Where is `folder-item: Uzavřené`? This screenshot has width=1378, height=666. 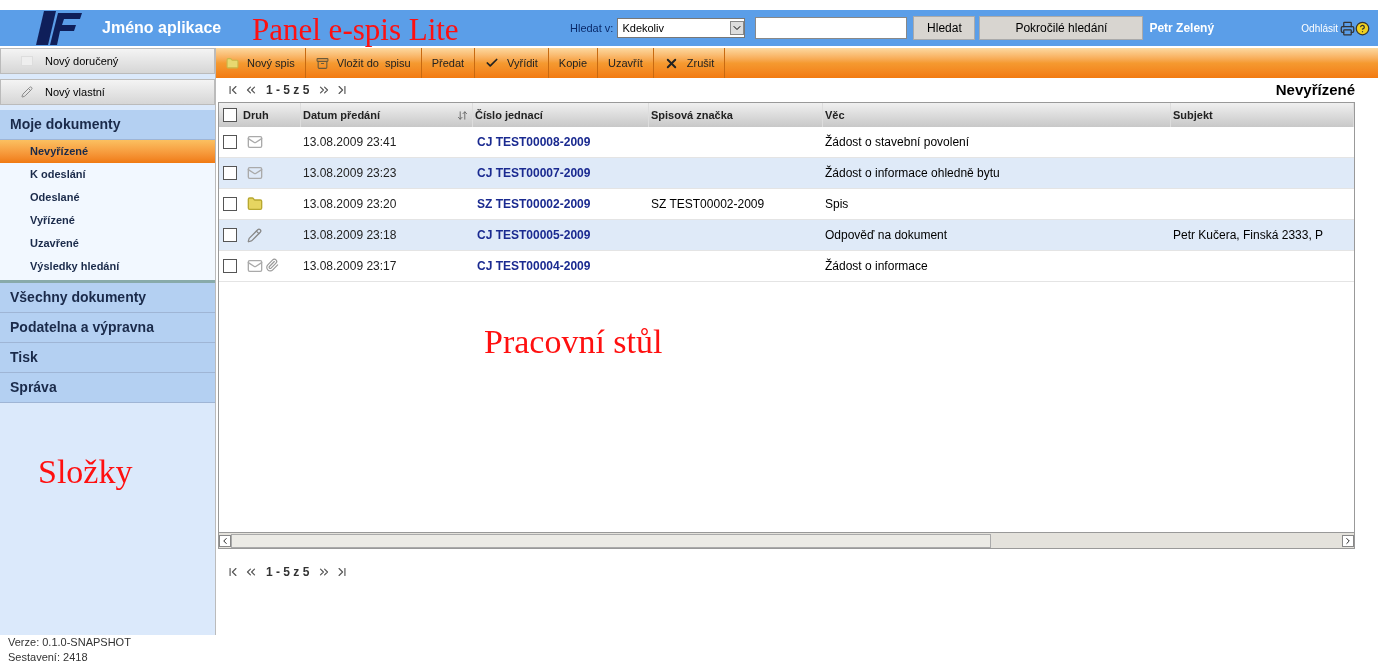
folder-item: Uzavřené is located at coordinates (107, 243).